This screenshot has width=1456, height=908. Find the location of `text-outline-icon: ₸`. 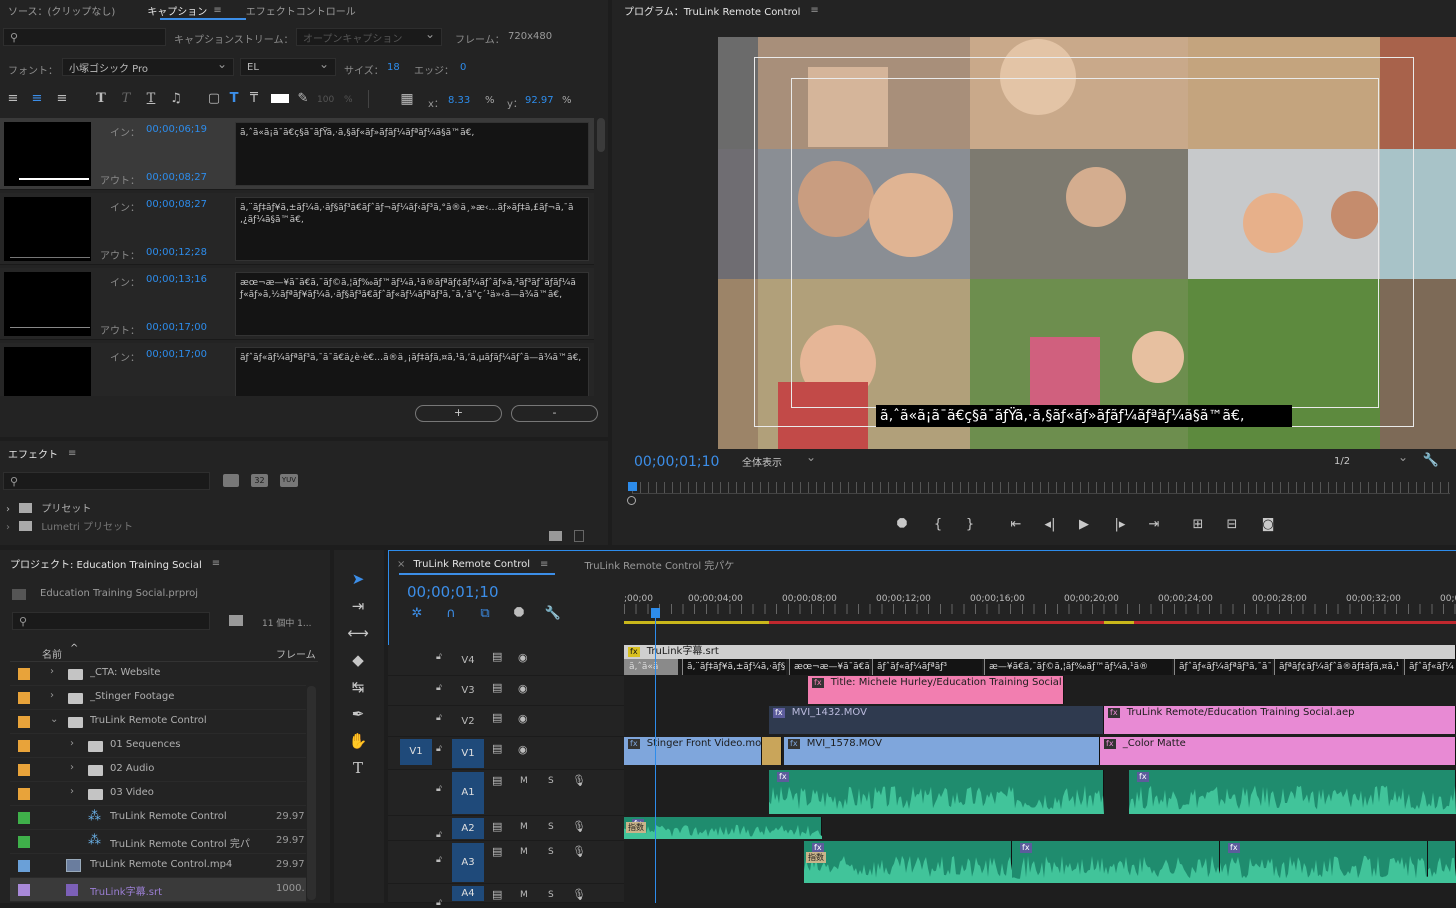

text-outline-icon: ₸ is located at coordinates (254, 99).